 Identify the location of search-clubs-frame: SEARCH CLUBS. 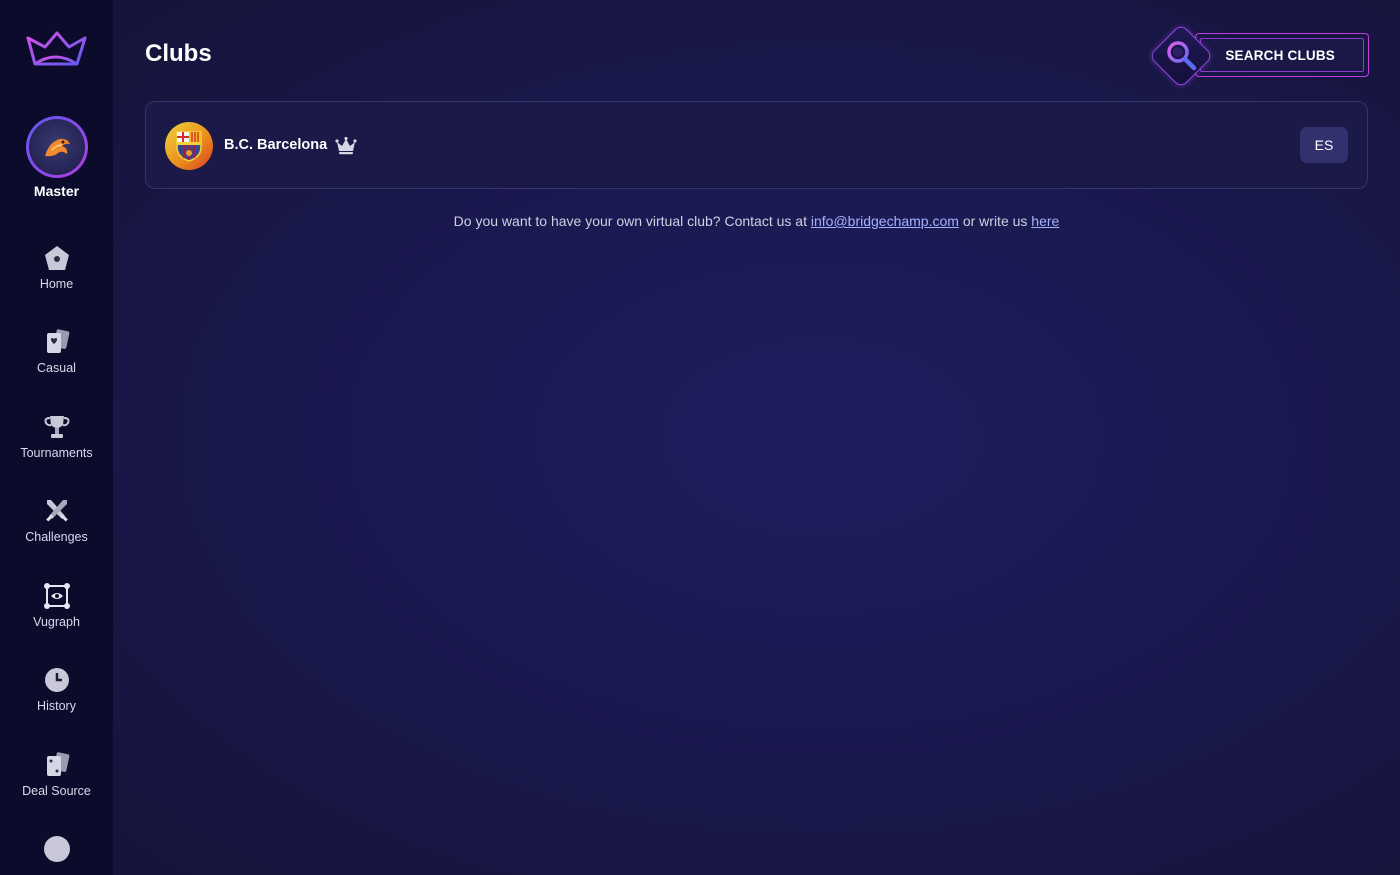
(1282, 55).